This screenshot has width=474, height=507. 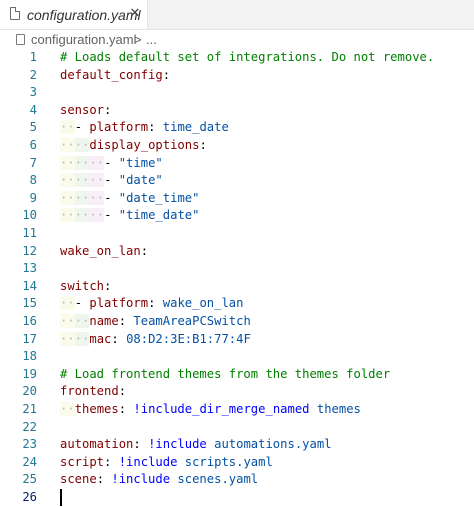 I want to click on code-line: 6 ····display_options:, so click(x=237, y=146).